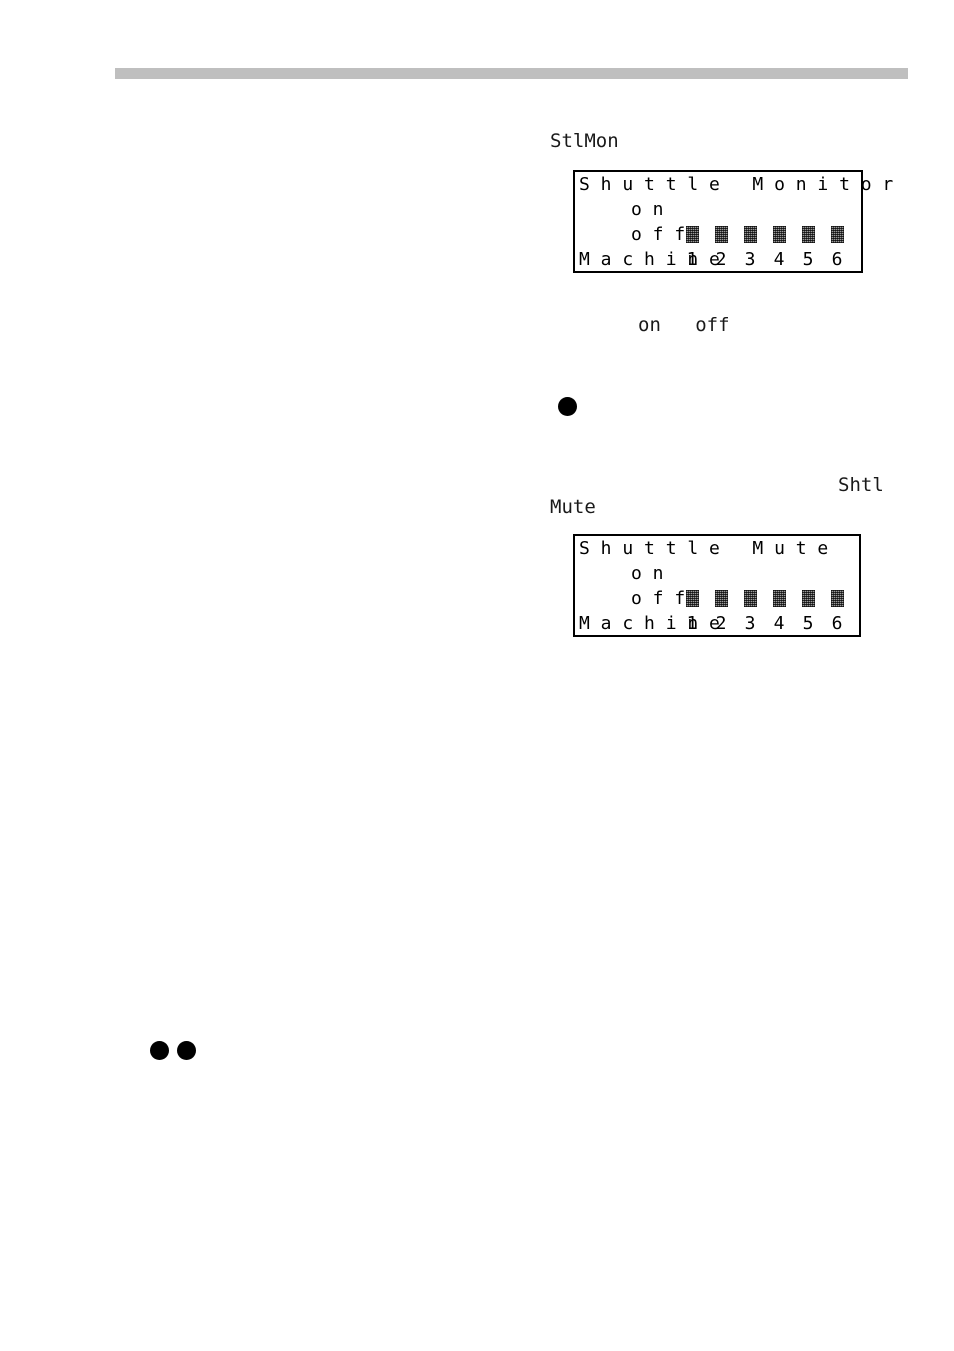  What do you see at coordinates (649, 623) in the screenshot?
I see `lcd-row-machine-label-2: M a c h i n e` at bounding box center [649, 623].